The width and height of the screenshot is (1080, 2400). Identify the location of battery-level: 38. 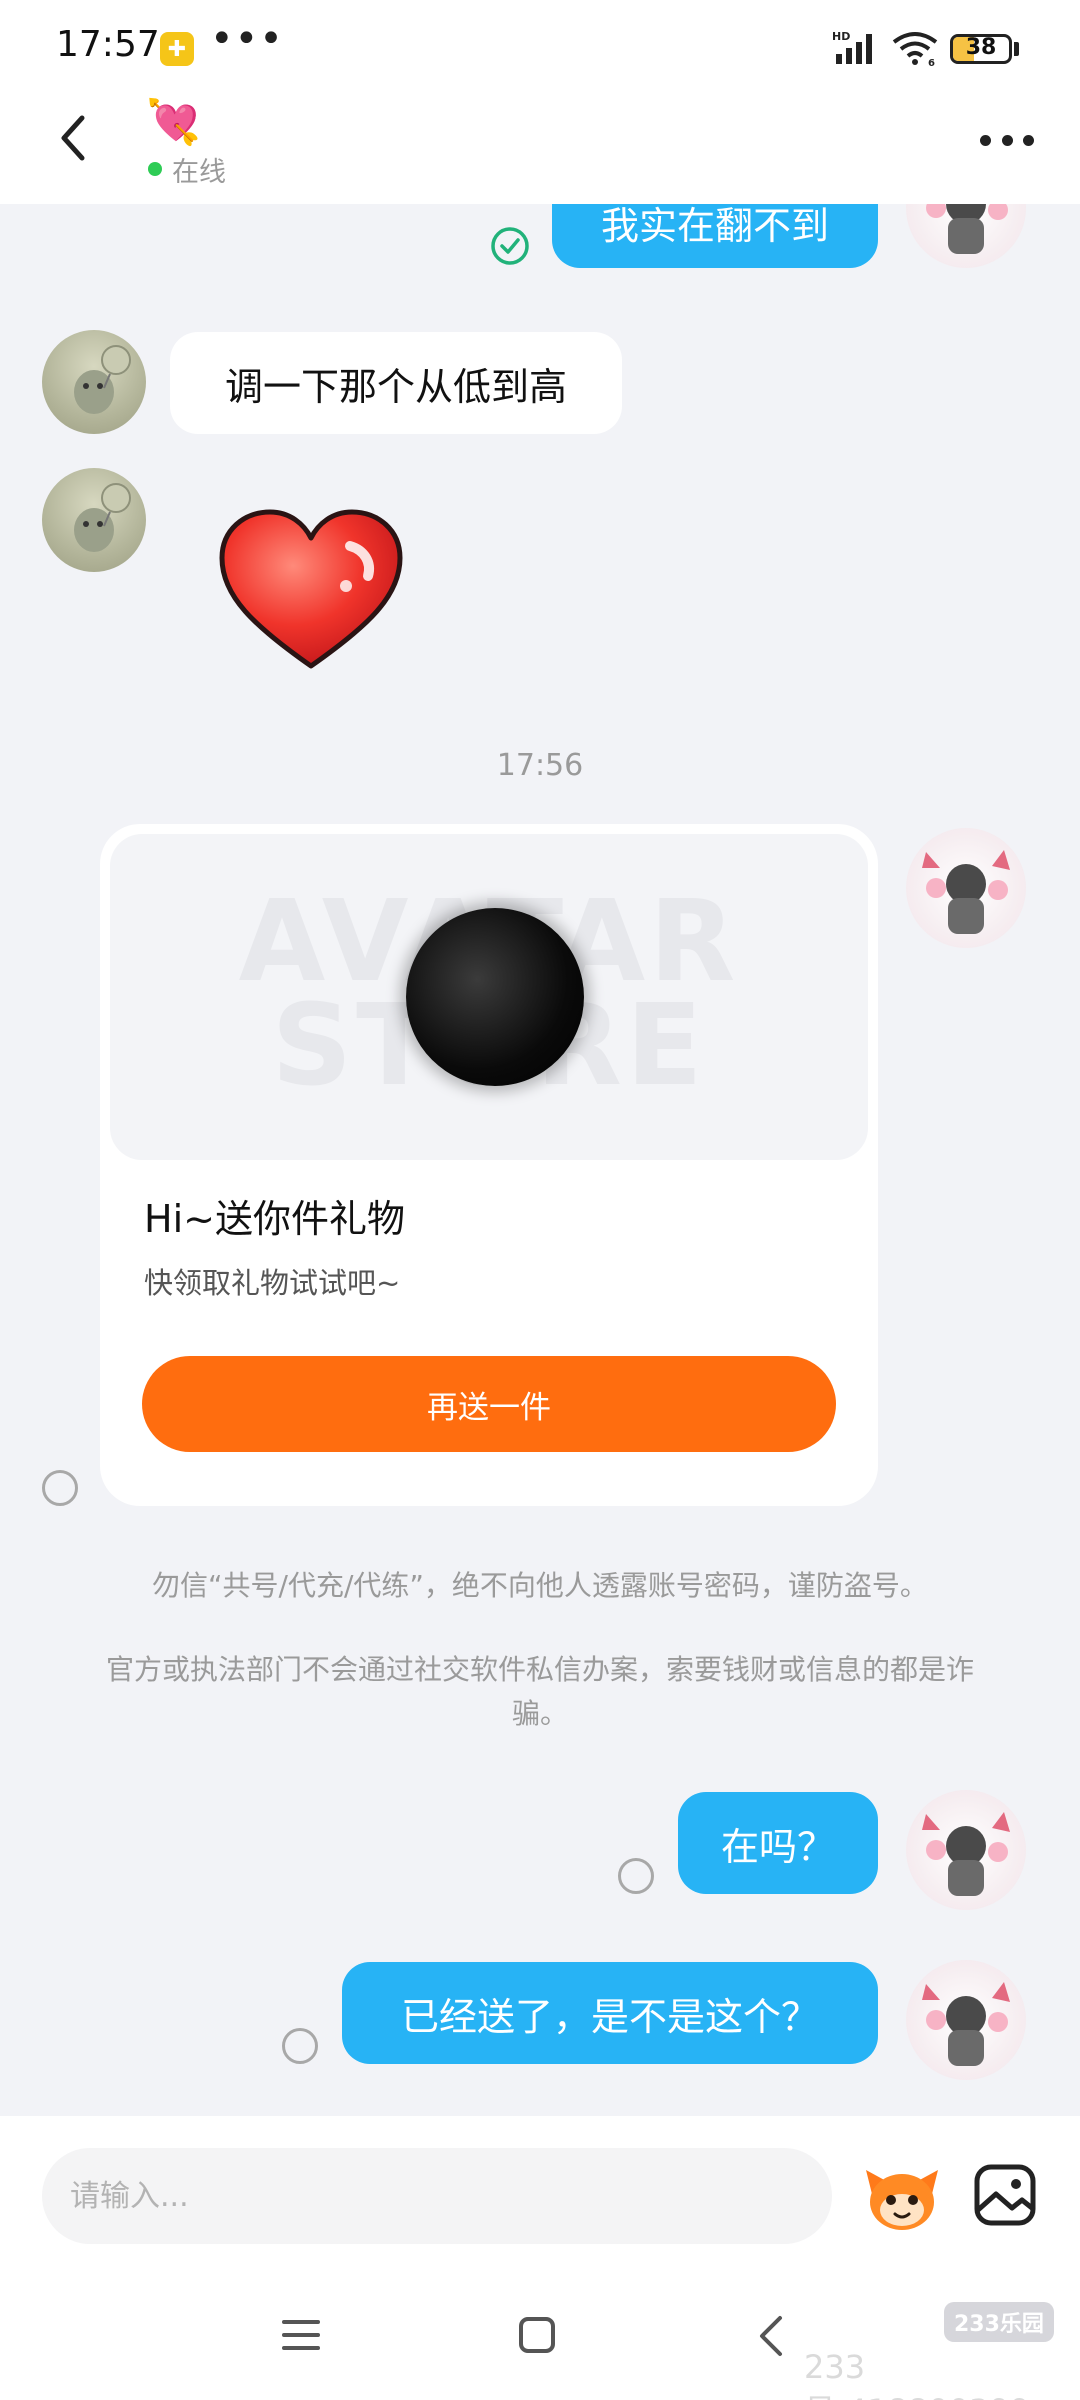
(981, 47).